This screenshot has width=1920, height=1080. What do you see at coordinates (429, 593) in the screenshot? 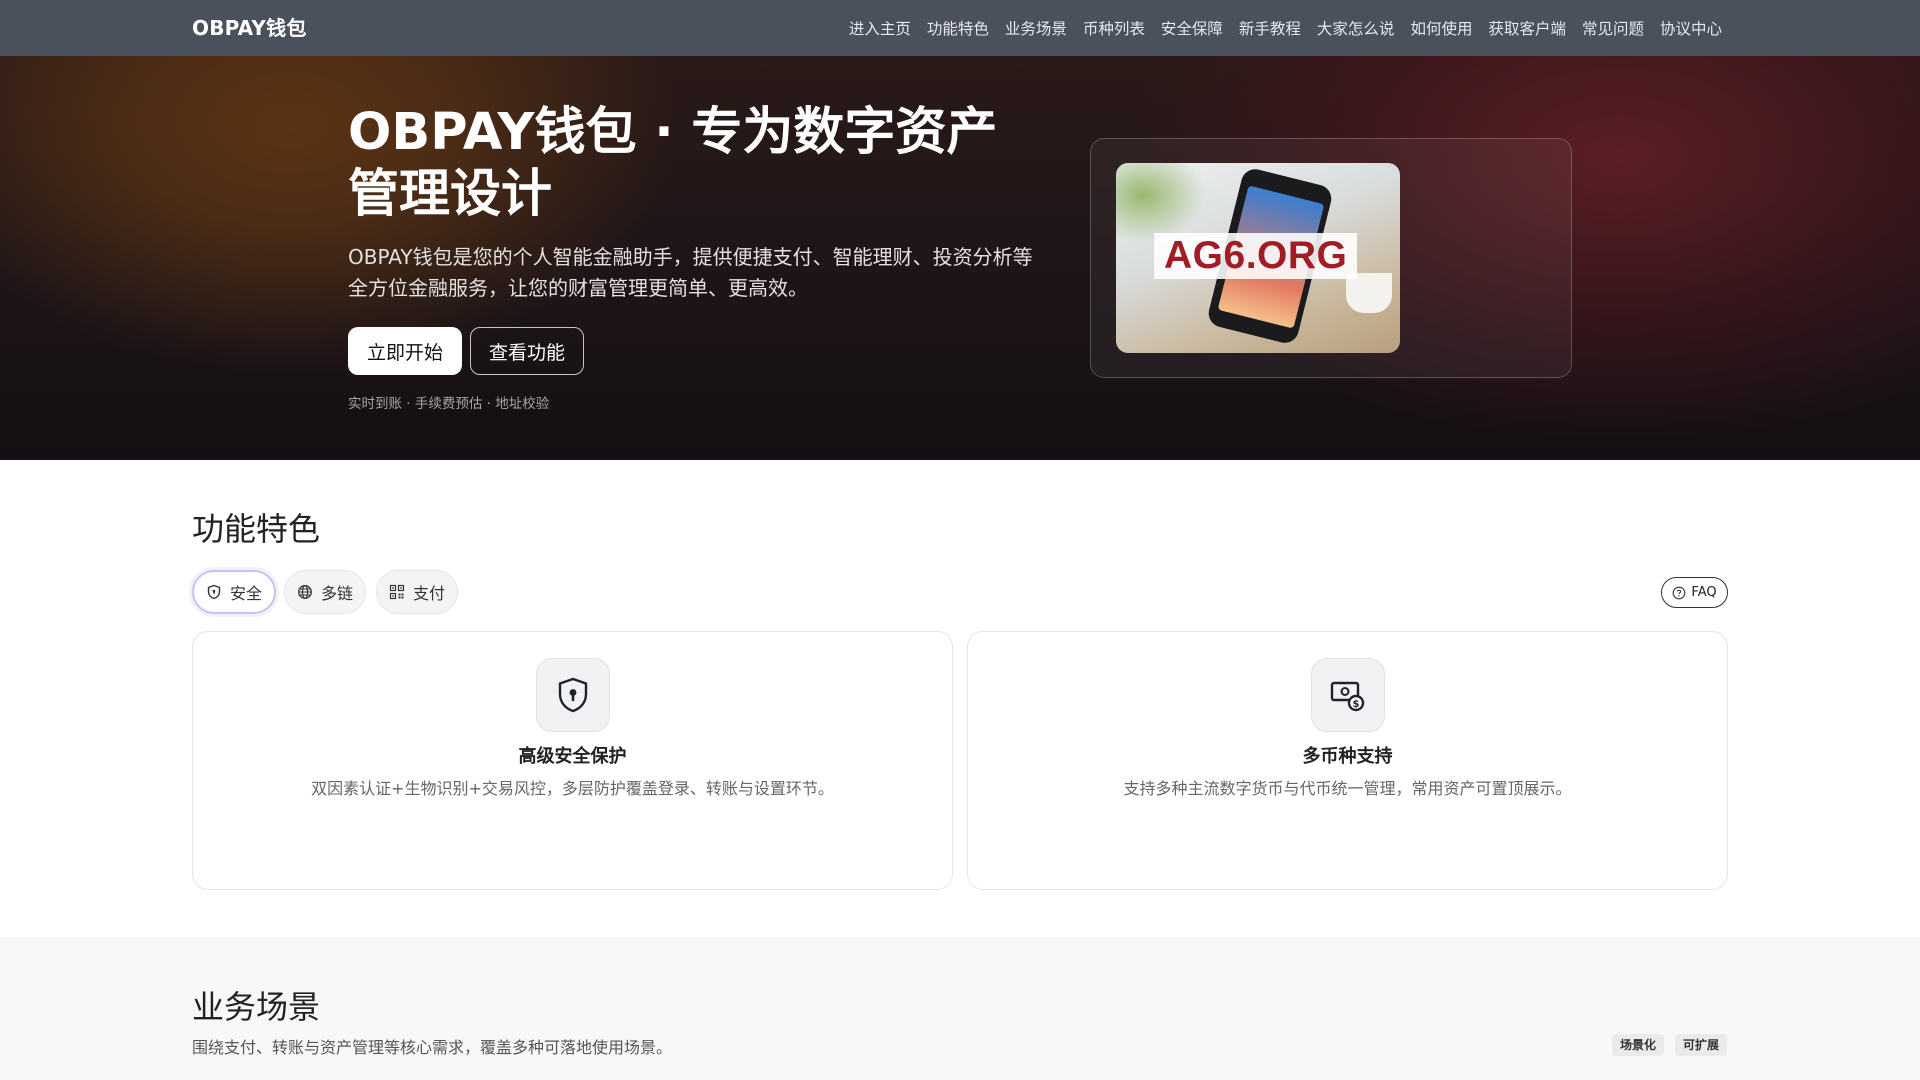
I see `tab-label: 支付` at bounding box center [429, 593].